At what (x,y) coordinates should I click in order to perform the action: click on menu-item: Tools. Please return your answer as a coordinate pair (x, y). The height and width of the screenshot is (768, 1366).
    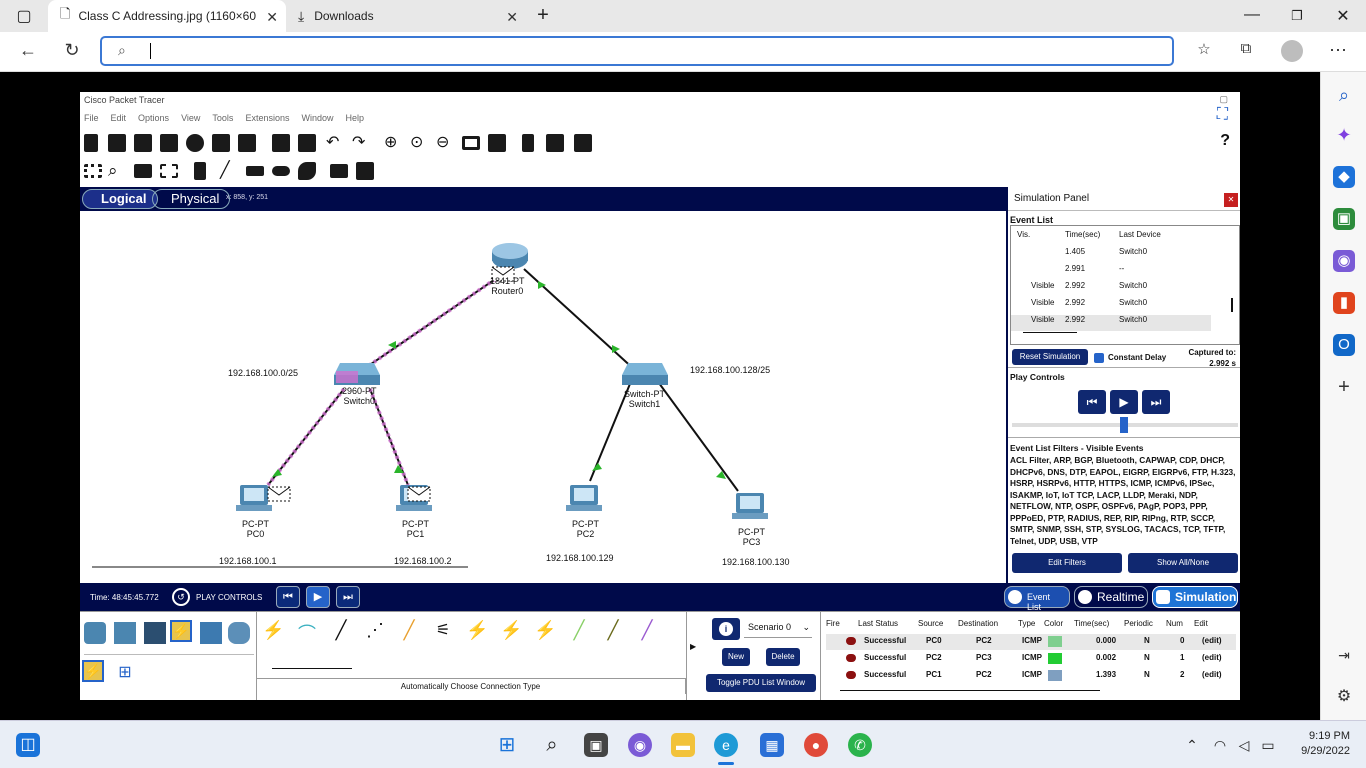
    Looking at the image, I should click on (222, 118).